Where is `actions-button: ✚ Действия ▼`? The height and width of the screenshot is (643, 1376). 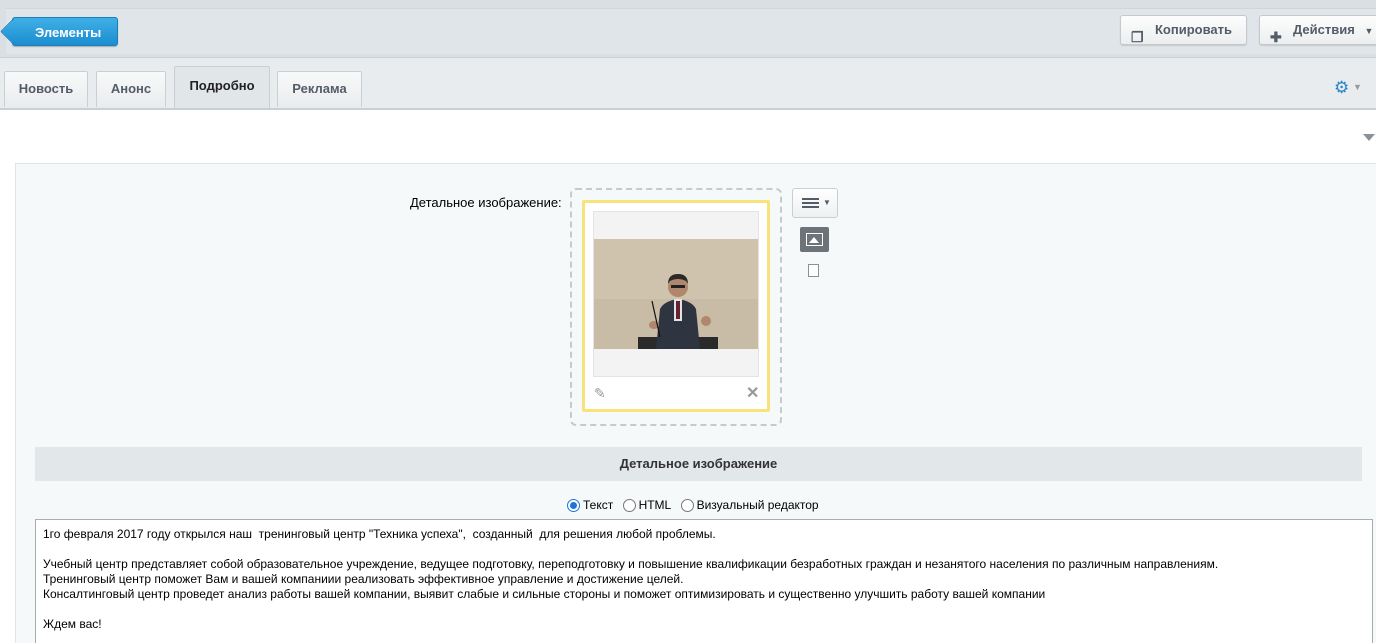
actions-button: ✚ Действия ▼ is located at coordinates (1317, 30).